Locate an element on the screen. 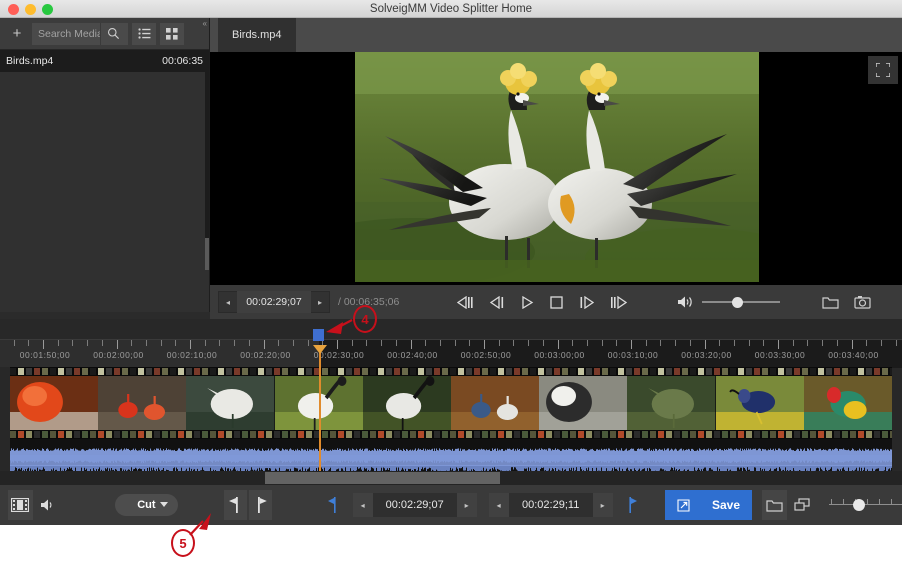  media-list-empty-area is located at coordinates (104, 191).